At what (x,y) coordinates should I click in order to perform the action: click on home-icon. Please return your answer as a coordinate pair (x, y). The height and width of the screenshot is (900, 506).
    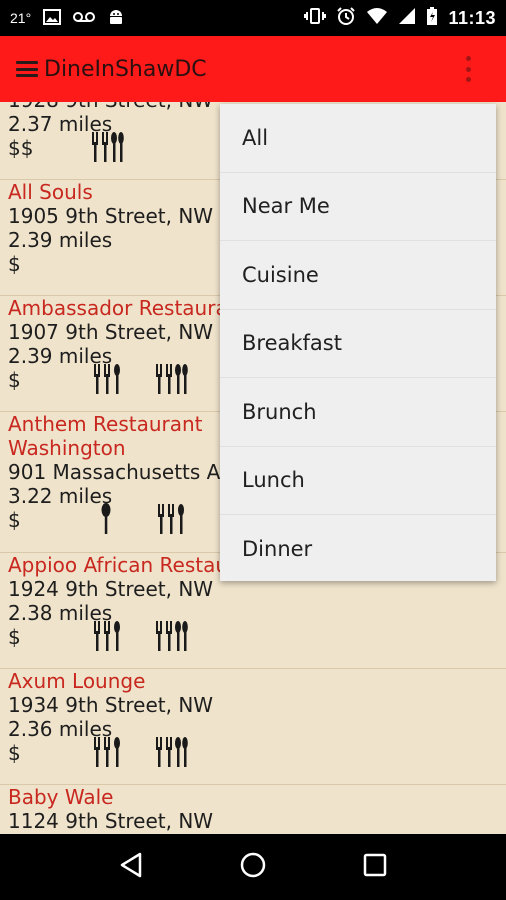
    Looking at the image, I should click on (253, 867).